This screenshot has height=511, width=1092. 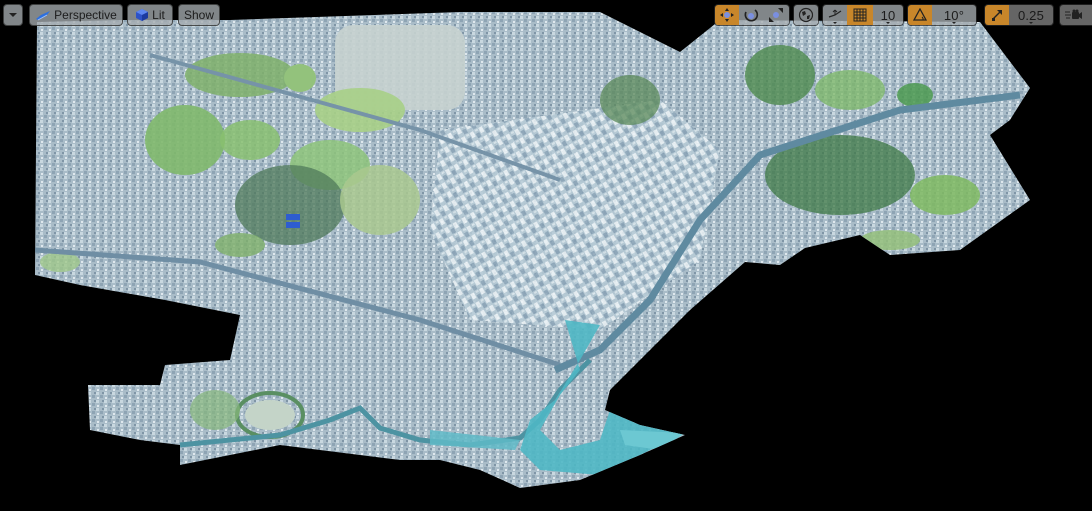 I want to click on scale-snap-caret, so click(x=1031, y=23).